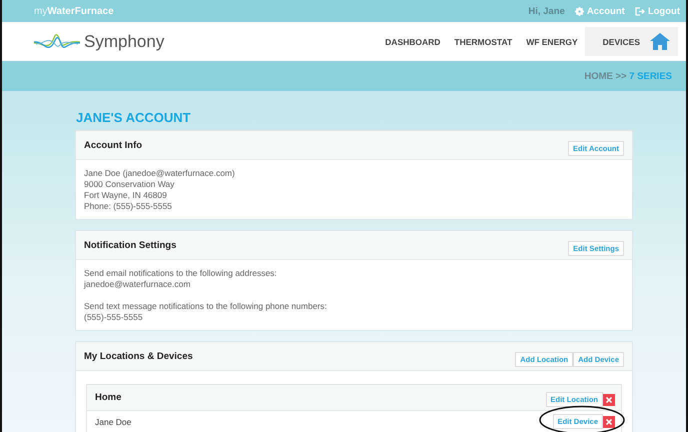  Describe the element at coordinates (134, 117) in the screenshot. I see `page-title: JANE'S ACCOUNT` at that location.